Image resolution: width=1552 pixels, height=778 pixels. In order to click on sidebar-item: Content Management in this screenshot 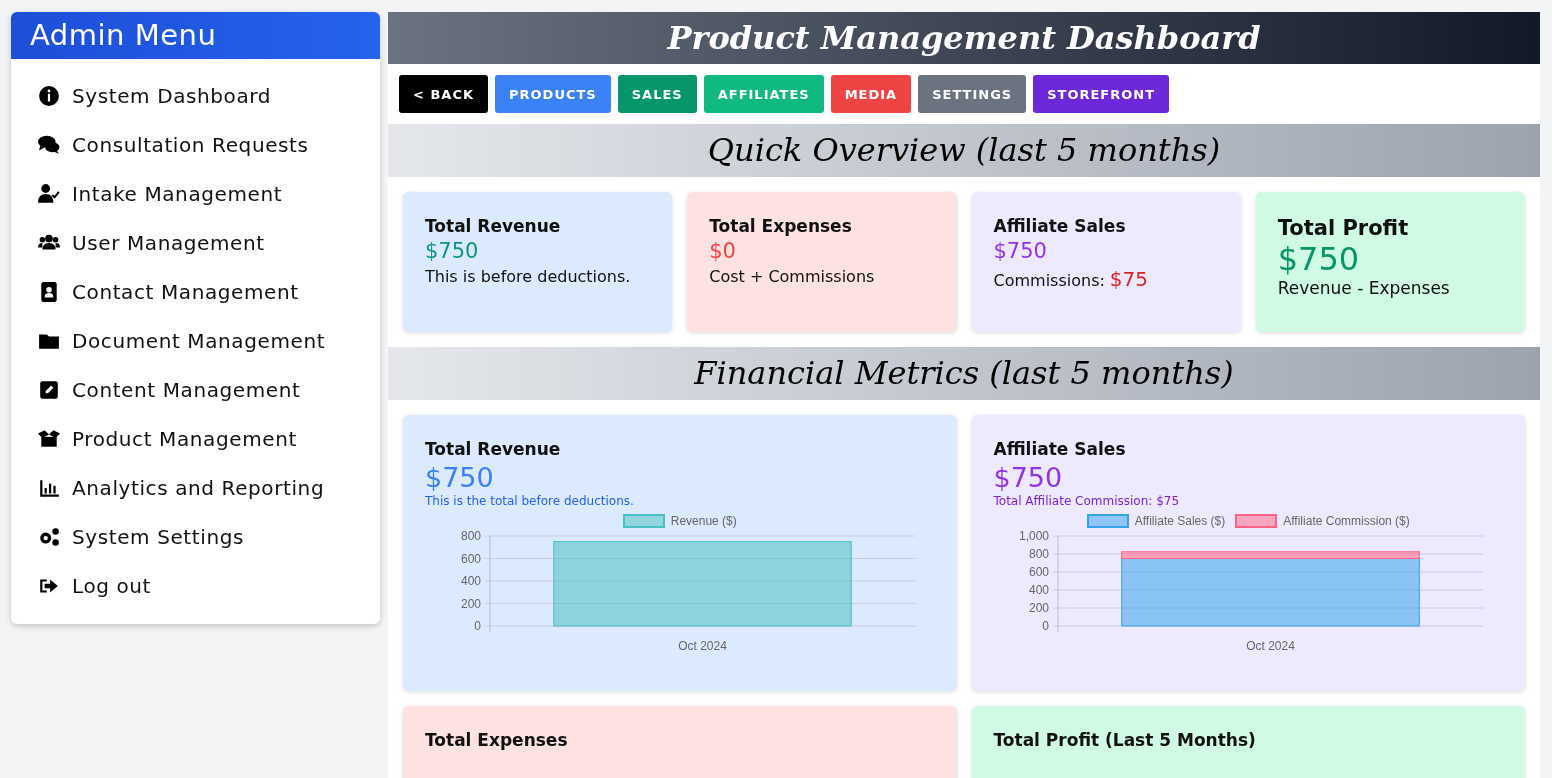, I will do `click(209, 389)`.